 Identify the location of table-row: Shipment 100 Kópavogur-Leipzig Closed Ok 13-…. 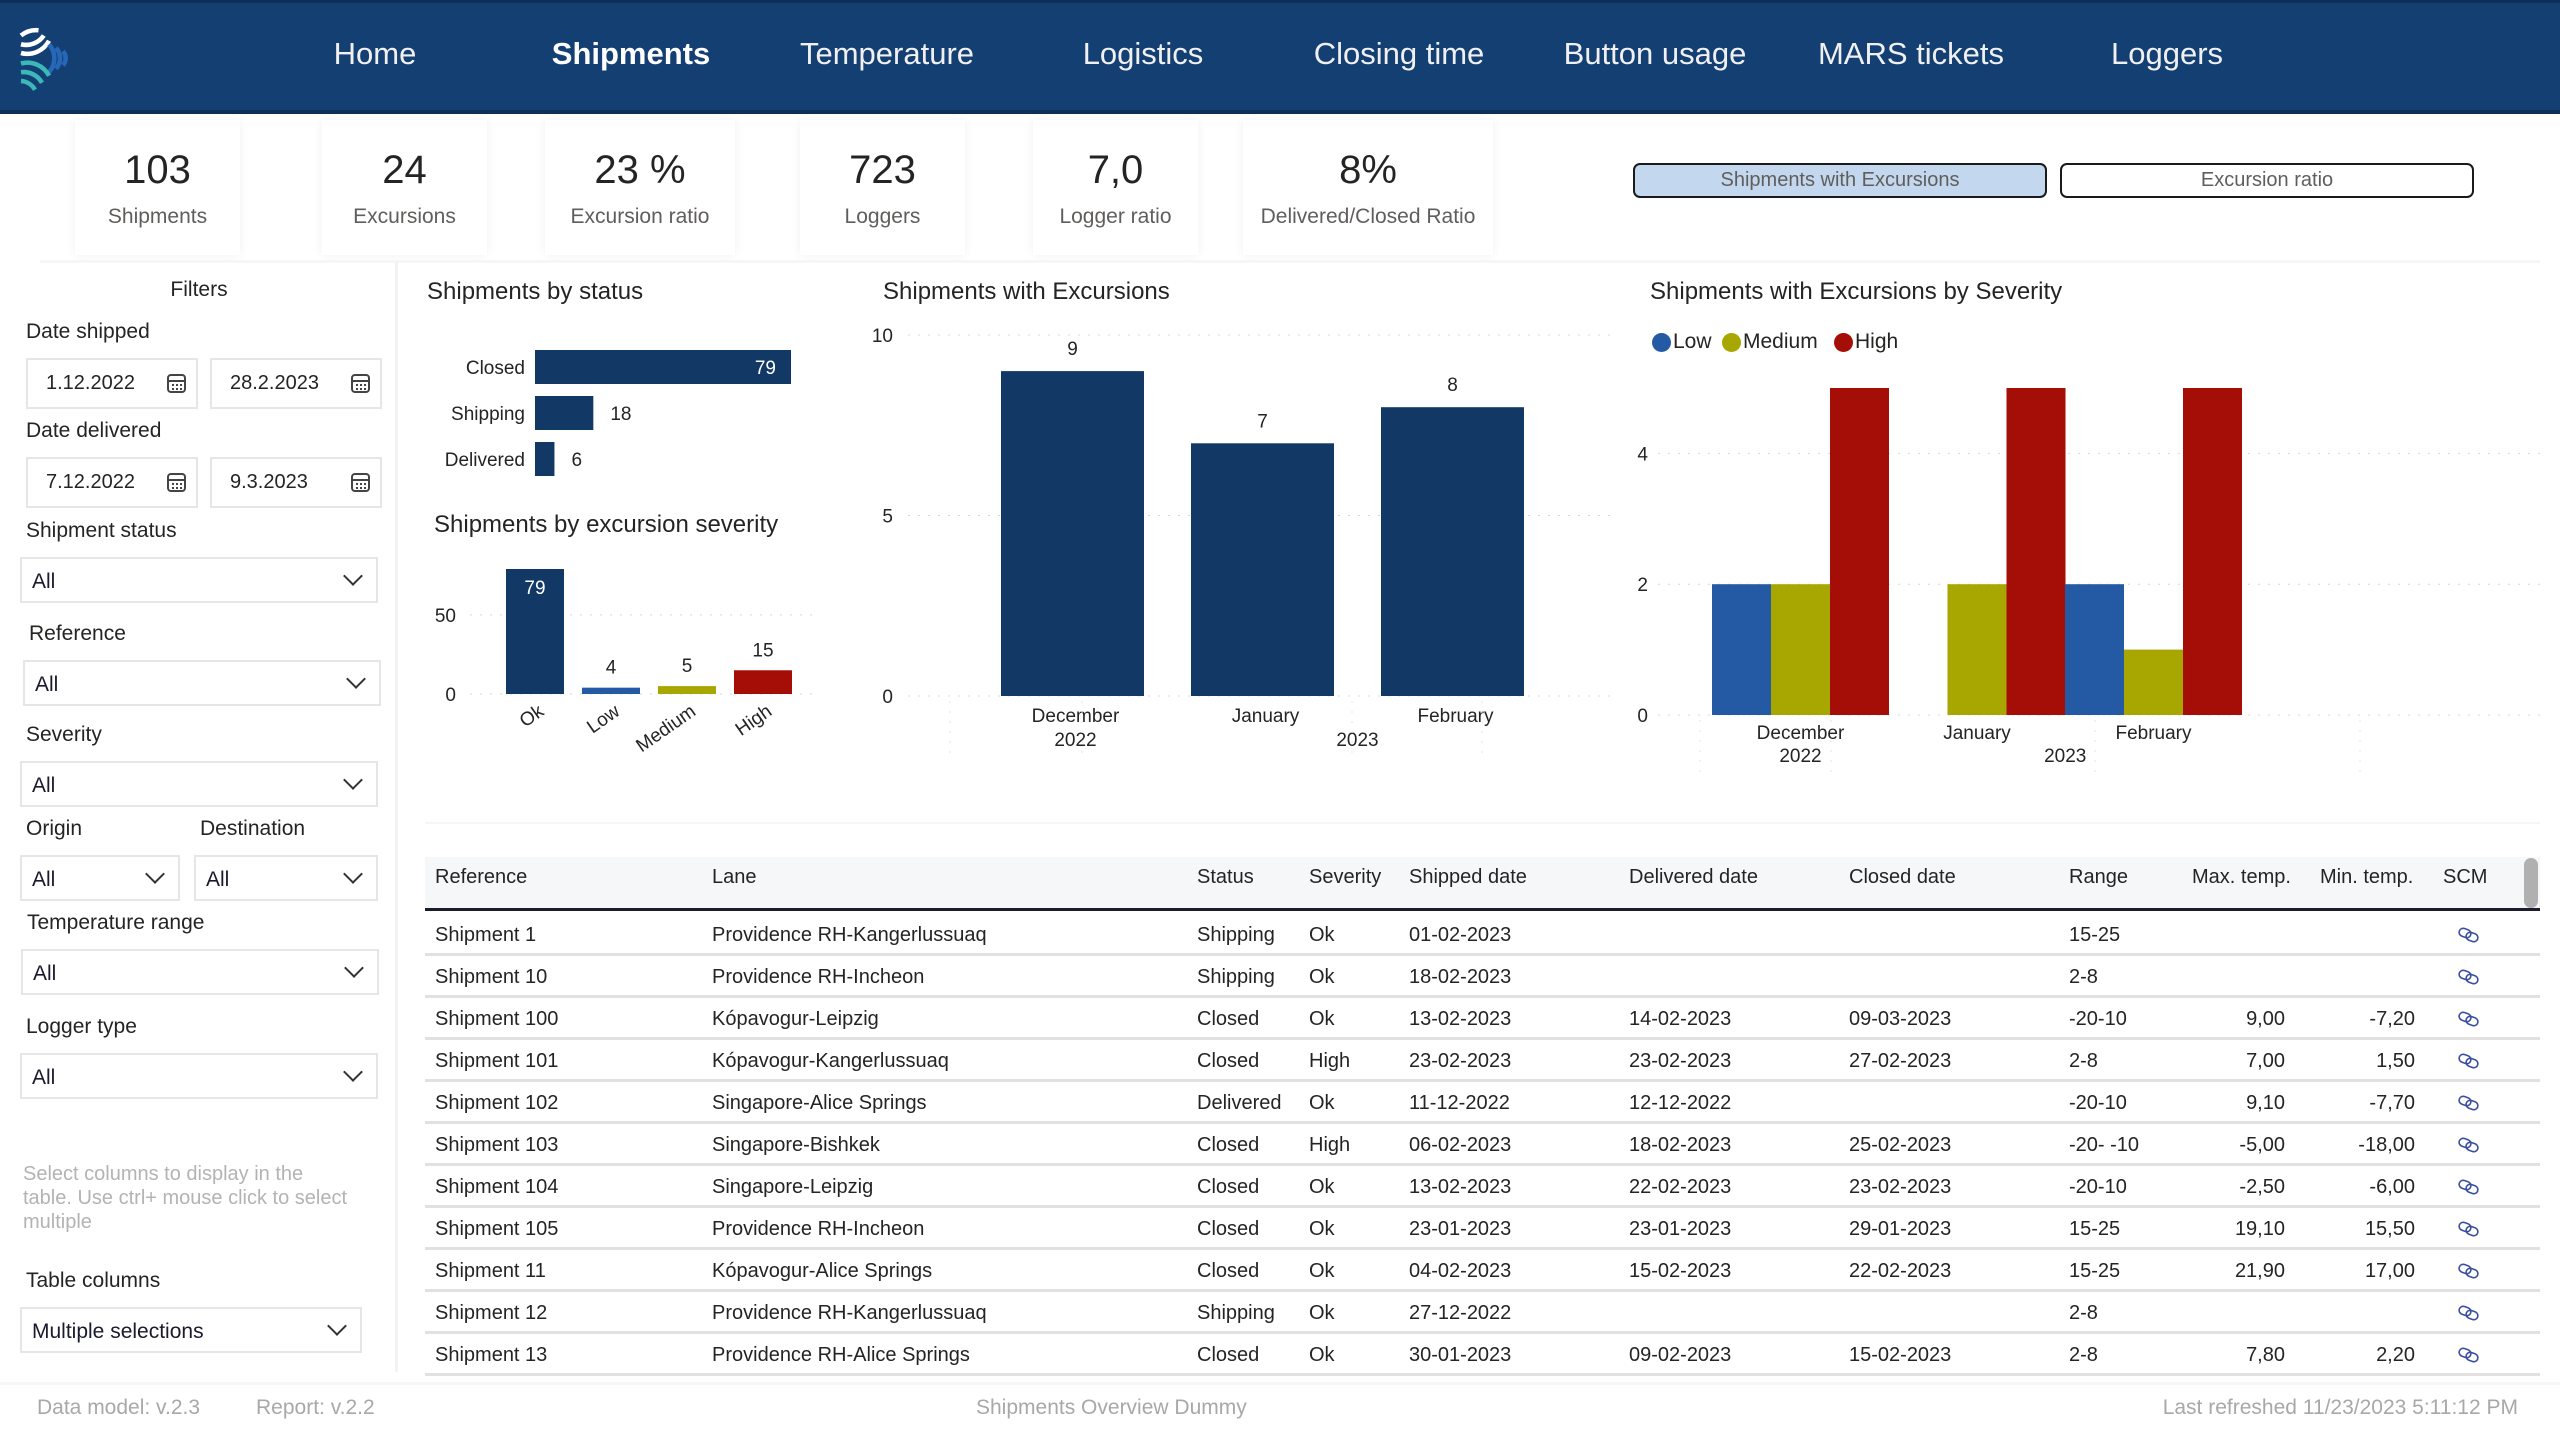
(1482, 1019).